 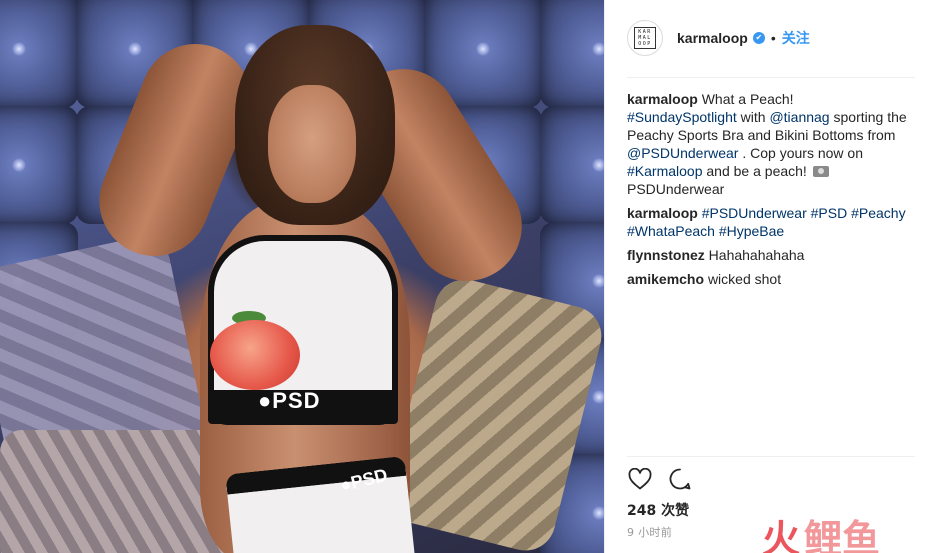 I want to click on header-divider, so click(x=771, y=77).